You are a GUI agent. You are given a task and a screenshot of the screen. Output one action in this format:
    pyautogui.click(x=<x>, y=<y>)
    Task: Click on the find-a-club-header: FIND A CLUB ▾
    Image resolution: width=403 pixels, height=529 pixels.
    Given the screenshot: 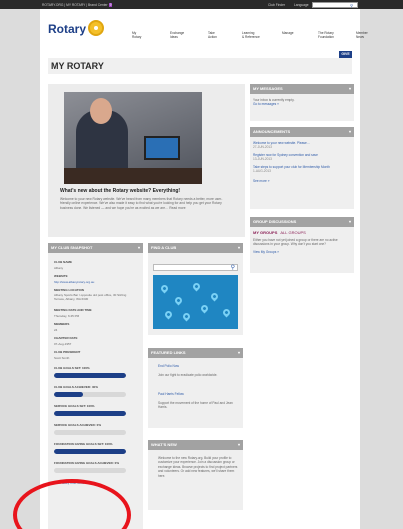 What is the action you would take?
    pyautogui.click(x=195, y=248)
    